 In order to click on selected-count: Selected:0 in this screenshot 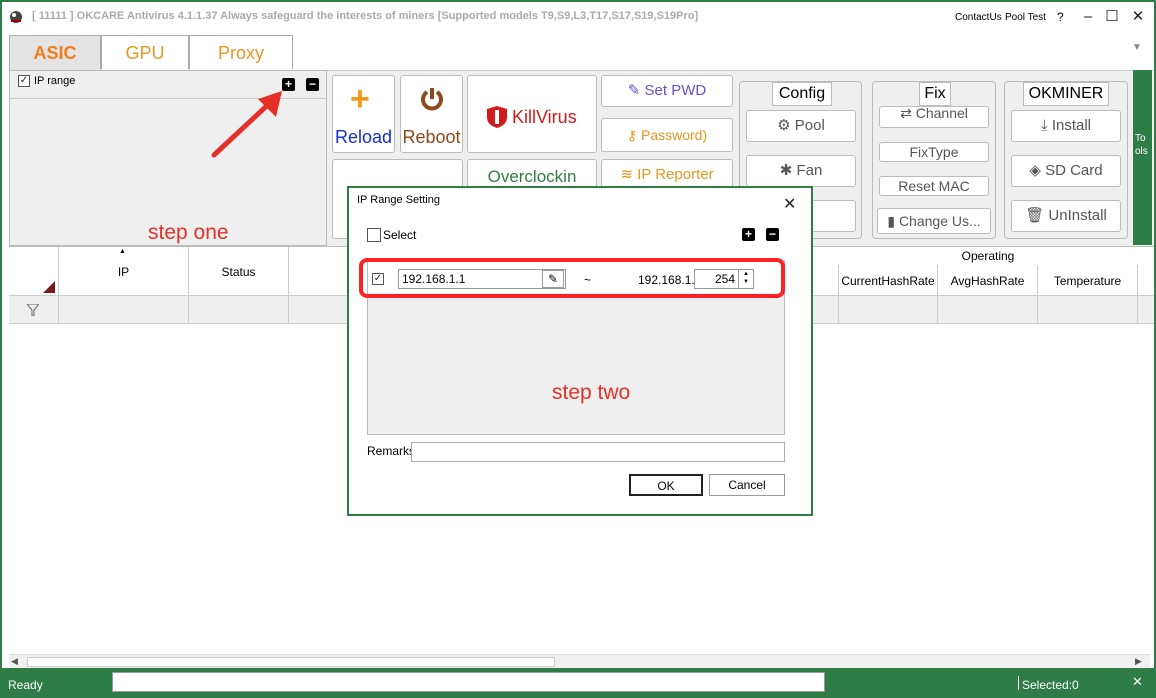, I will do `click(1050, 685)`.